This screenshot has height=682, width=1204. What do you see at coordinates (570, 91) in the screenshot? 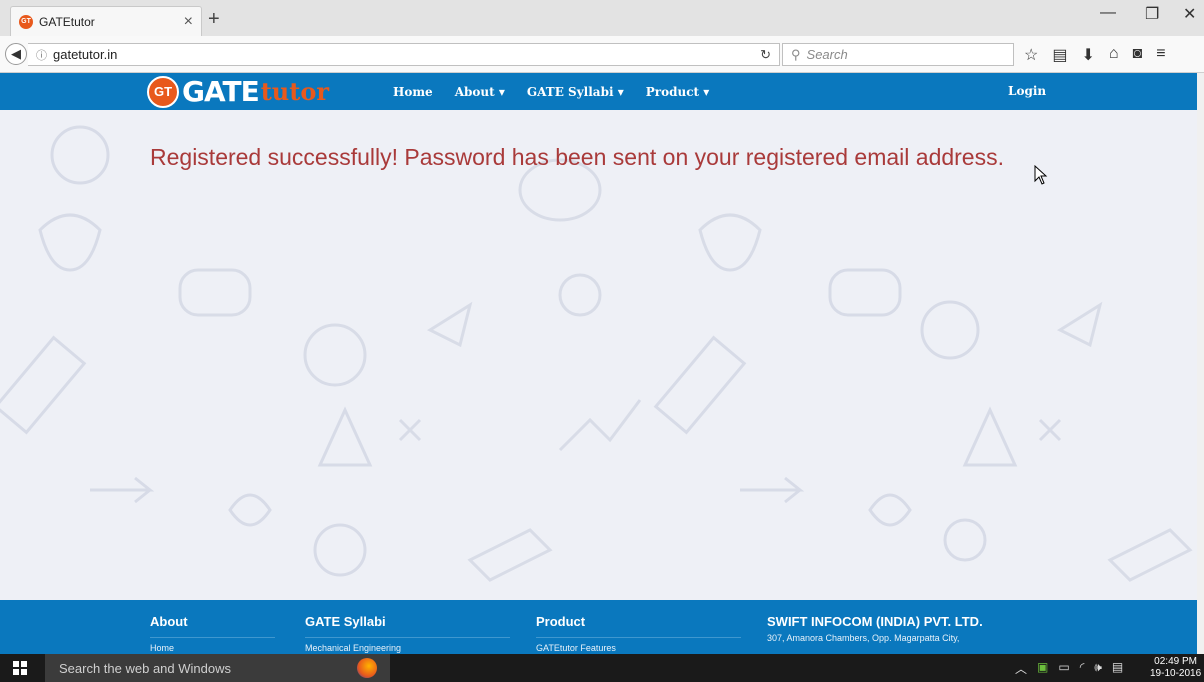
I see `menu-item-gate-syllabi-label: GATE Syllabi` at bounding box center [570, 91].